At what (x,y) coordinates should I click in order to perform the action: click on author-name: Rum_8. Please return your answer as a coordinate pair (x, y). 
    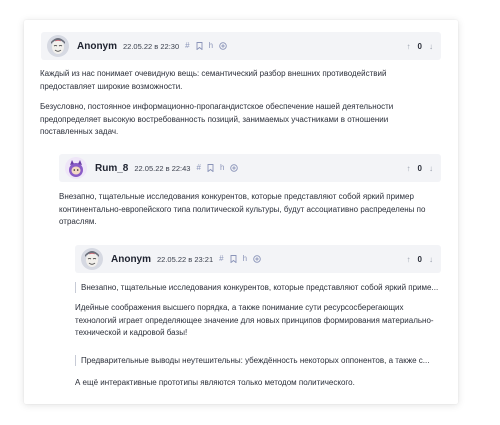
    Looking at the image, I should click on (111, 168).